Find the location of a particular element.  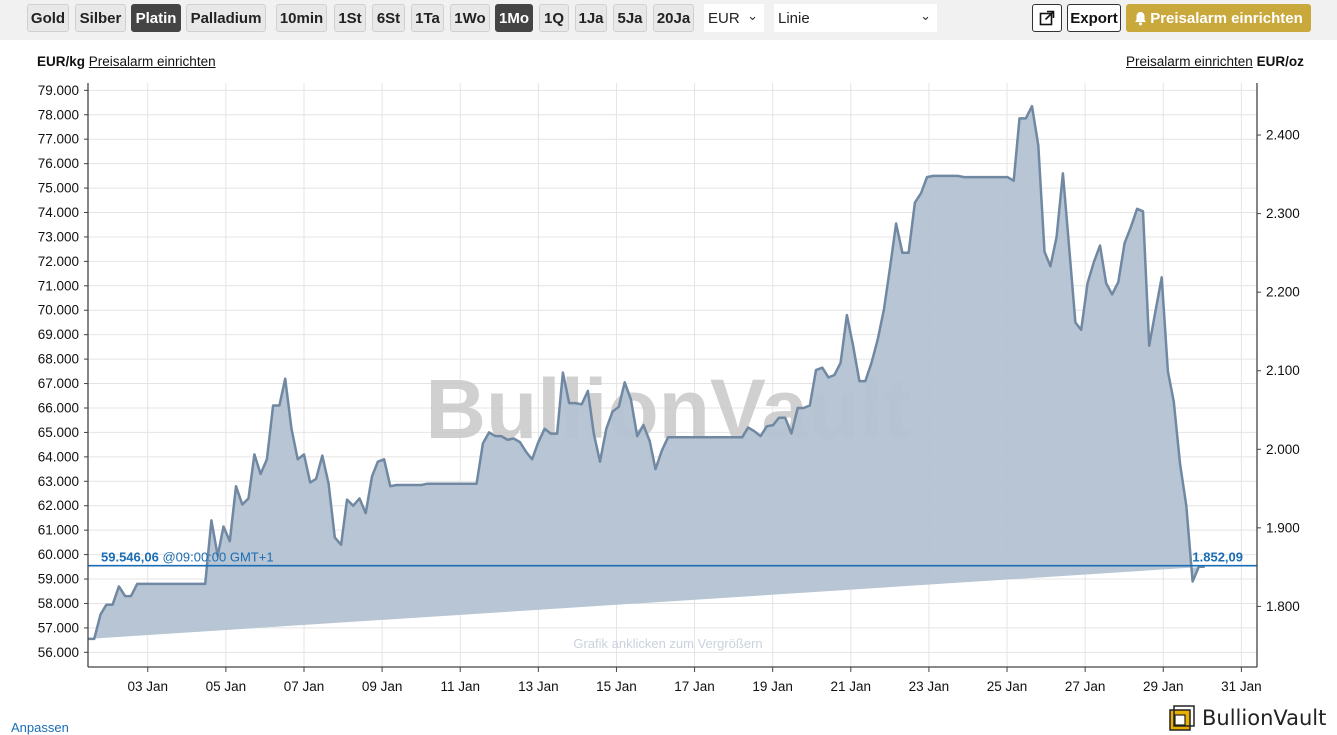

x-tick-label: 21 Jan is located at coordinates (851, 686).